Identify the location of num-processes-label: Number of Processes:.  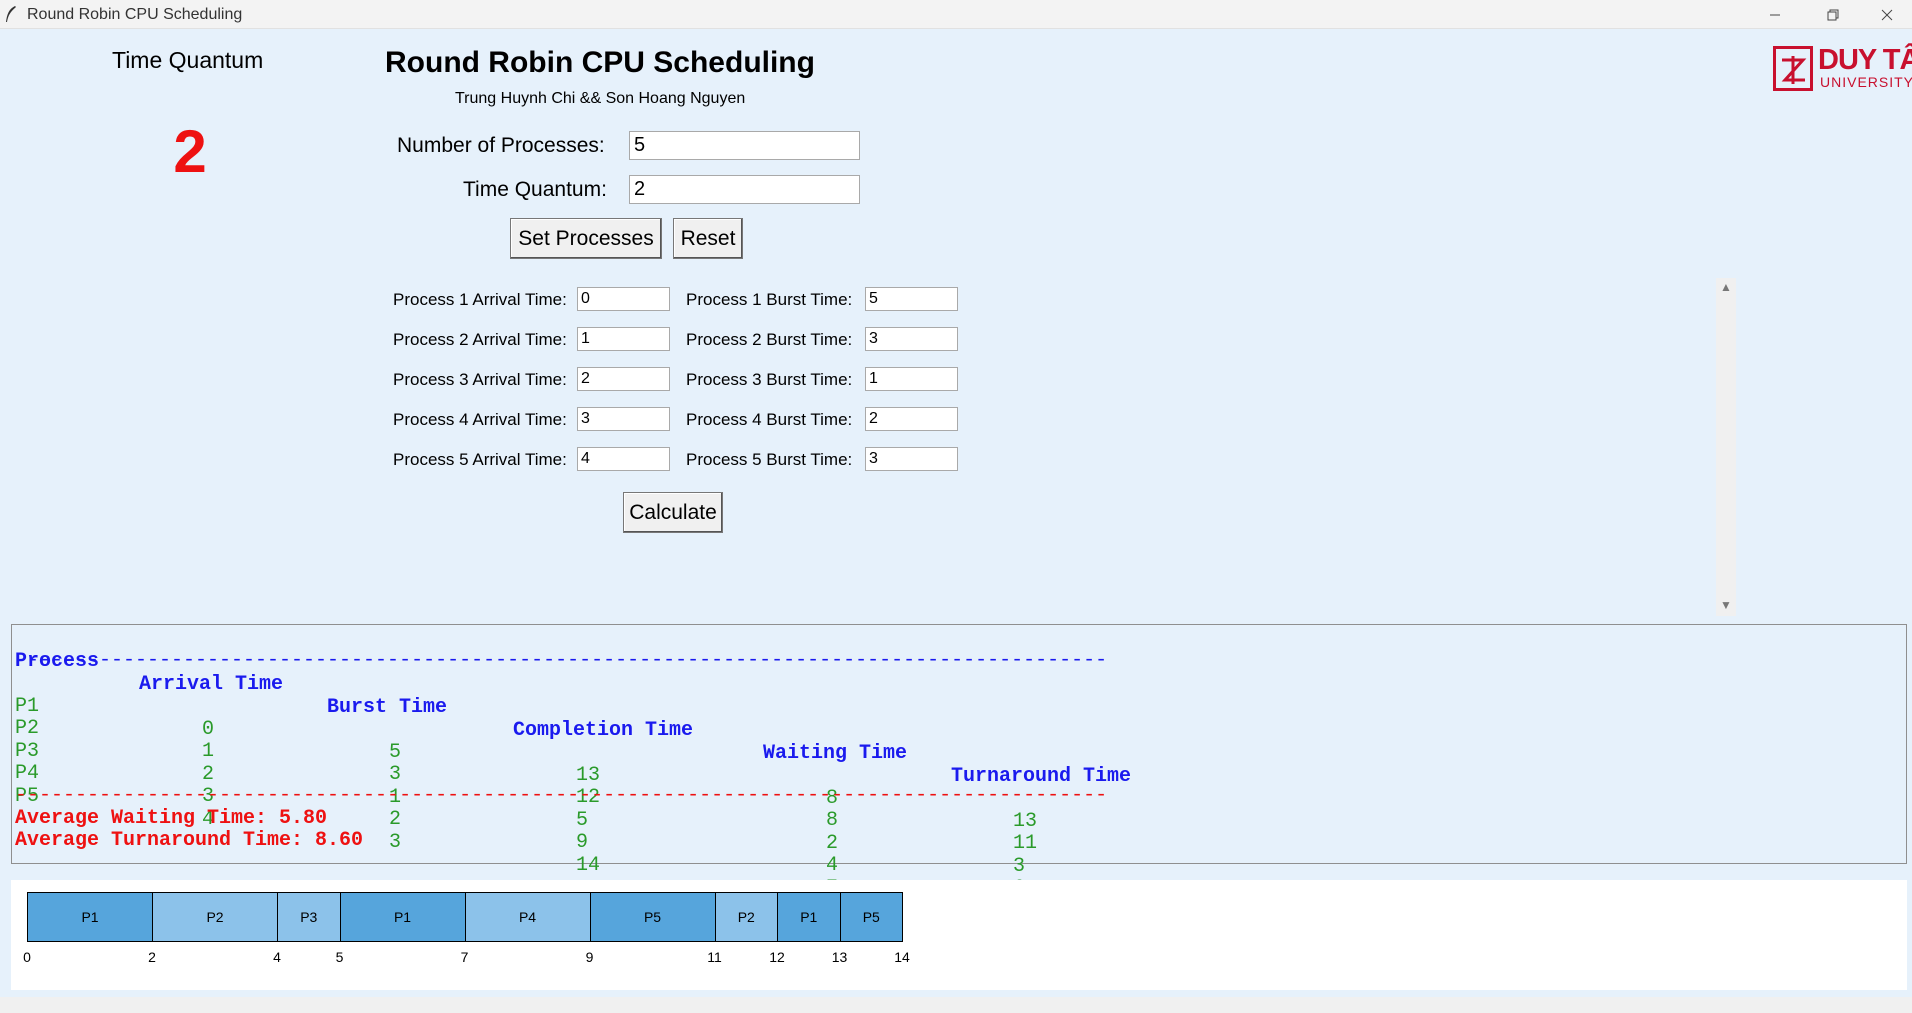
(501, 145).